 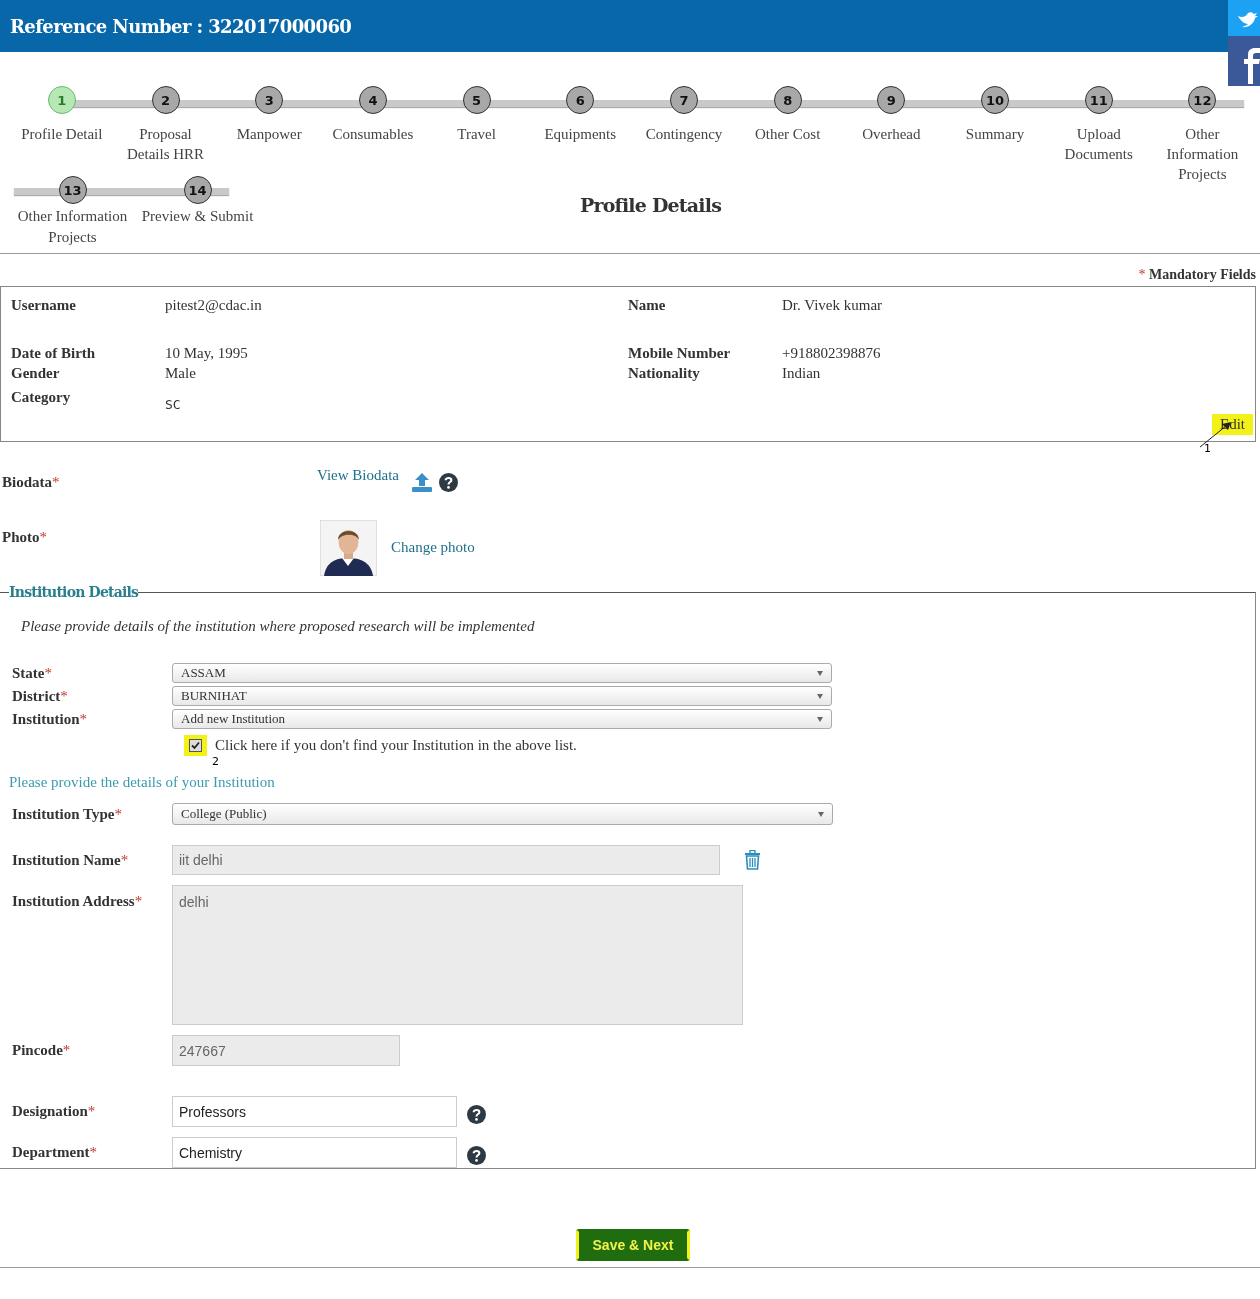 I want to click on field-label: Mobile Number, so click(x=679, y=353).